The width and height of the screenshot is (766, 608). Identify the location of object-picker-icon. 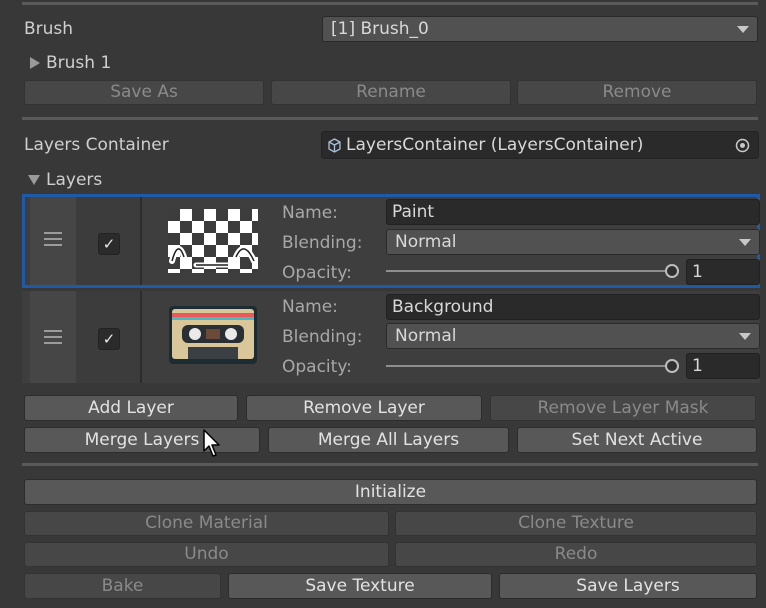
(742, 145).